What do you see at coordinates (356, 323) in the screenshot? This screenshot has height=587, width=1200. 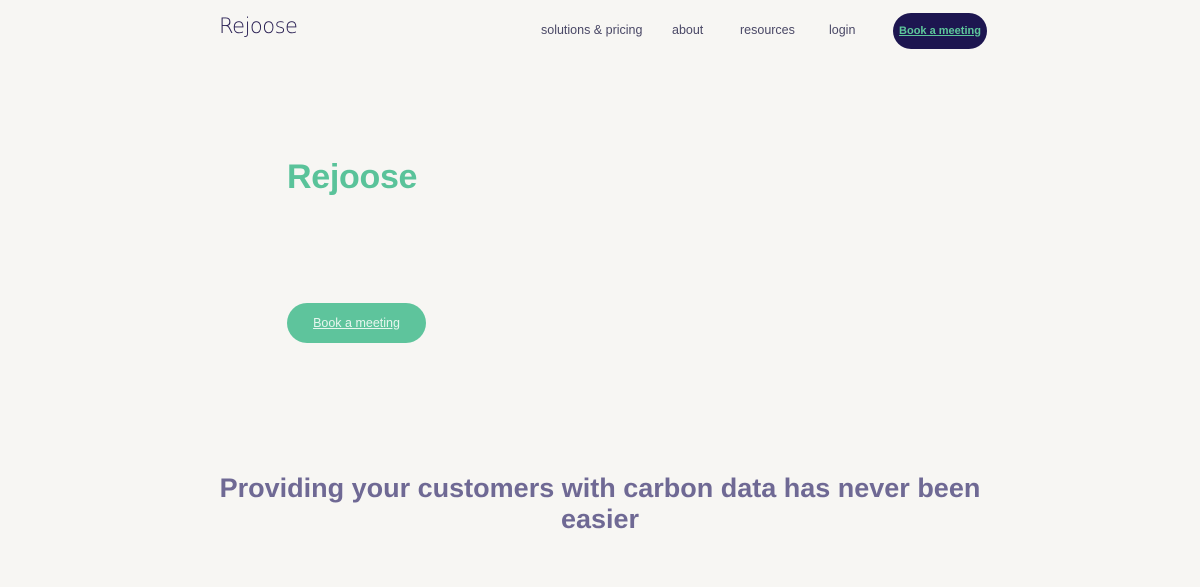 I see `book-meeting-hero-button: Book a meeting` at bounding box center [356, 323].